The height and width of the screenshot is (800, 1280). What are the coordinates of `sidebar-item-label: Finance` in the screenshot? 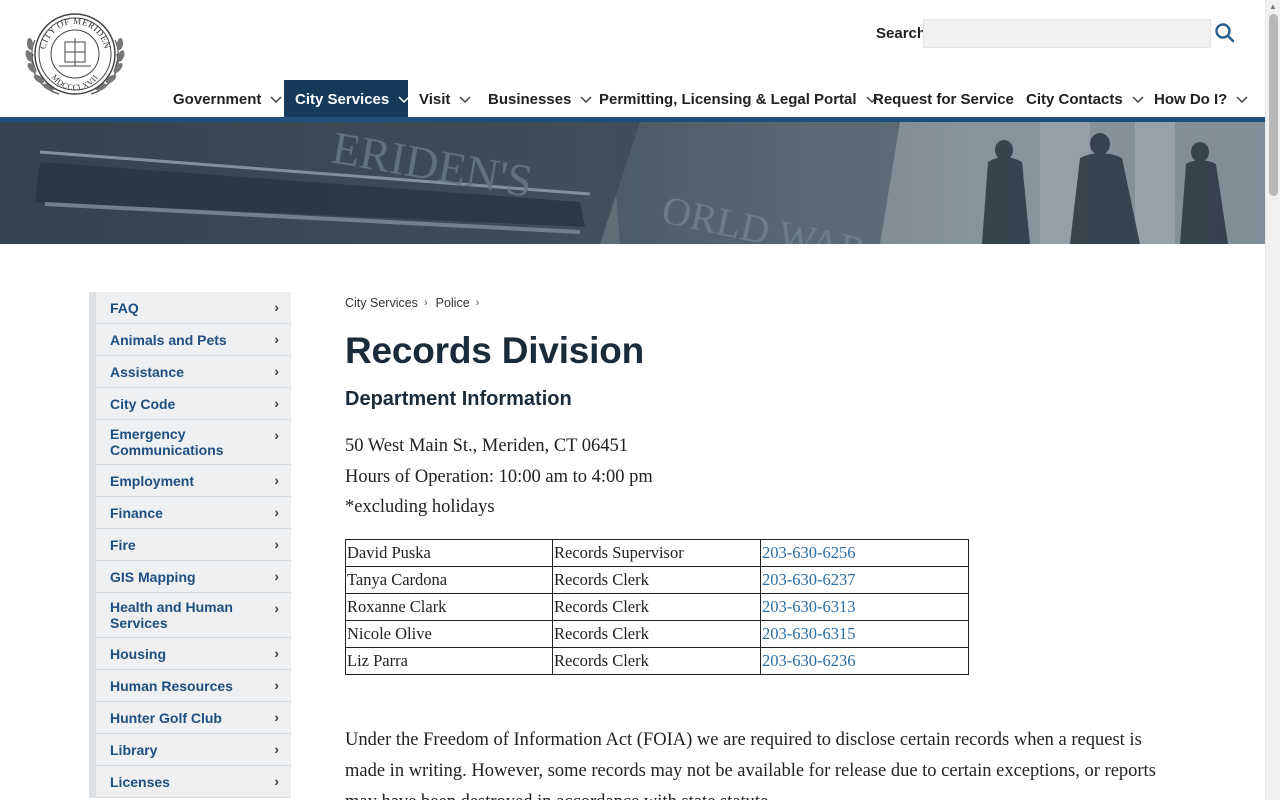 It's located at (136, 512).